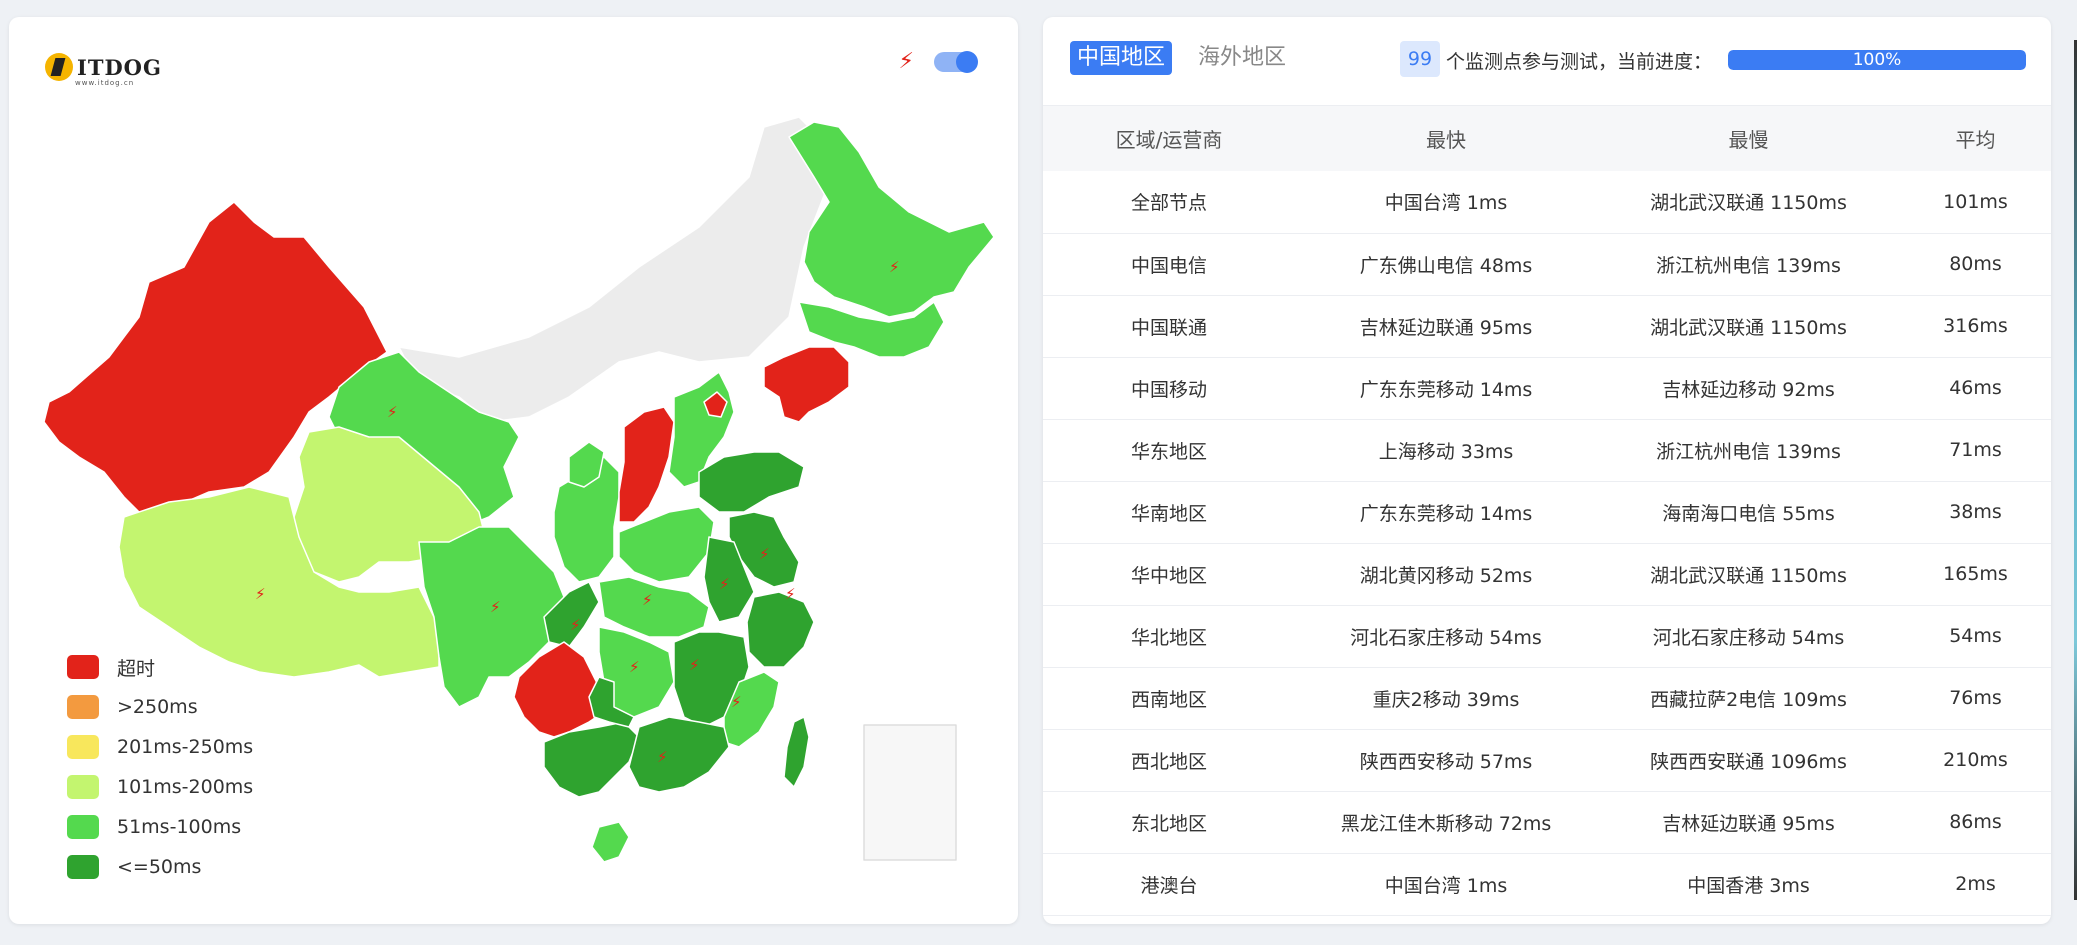 The height and width of the screenshot is (945, 2077). What do you see at coordinates (1169, 140) in the screenshot?
I see `header-region: 区域/运营商` at bounding box center [1169, 140].